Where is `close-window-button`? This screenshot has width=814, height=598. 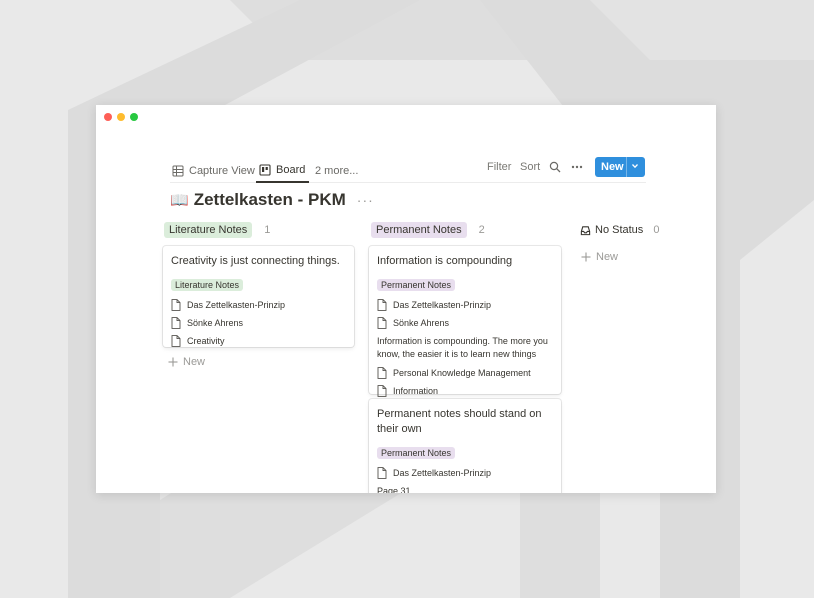 close-window-button is located at coordinates (108, 117).